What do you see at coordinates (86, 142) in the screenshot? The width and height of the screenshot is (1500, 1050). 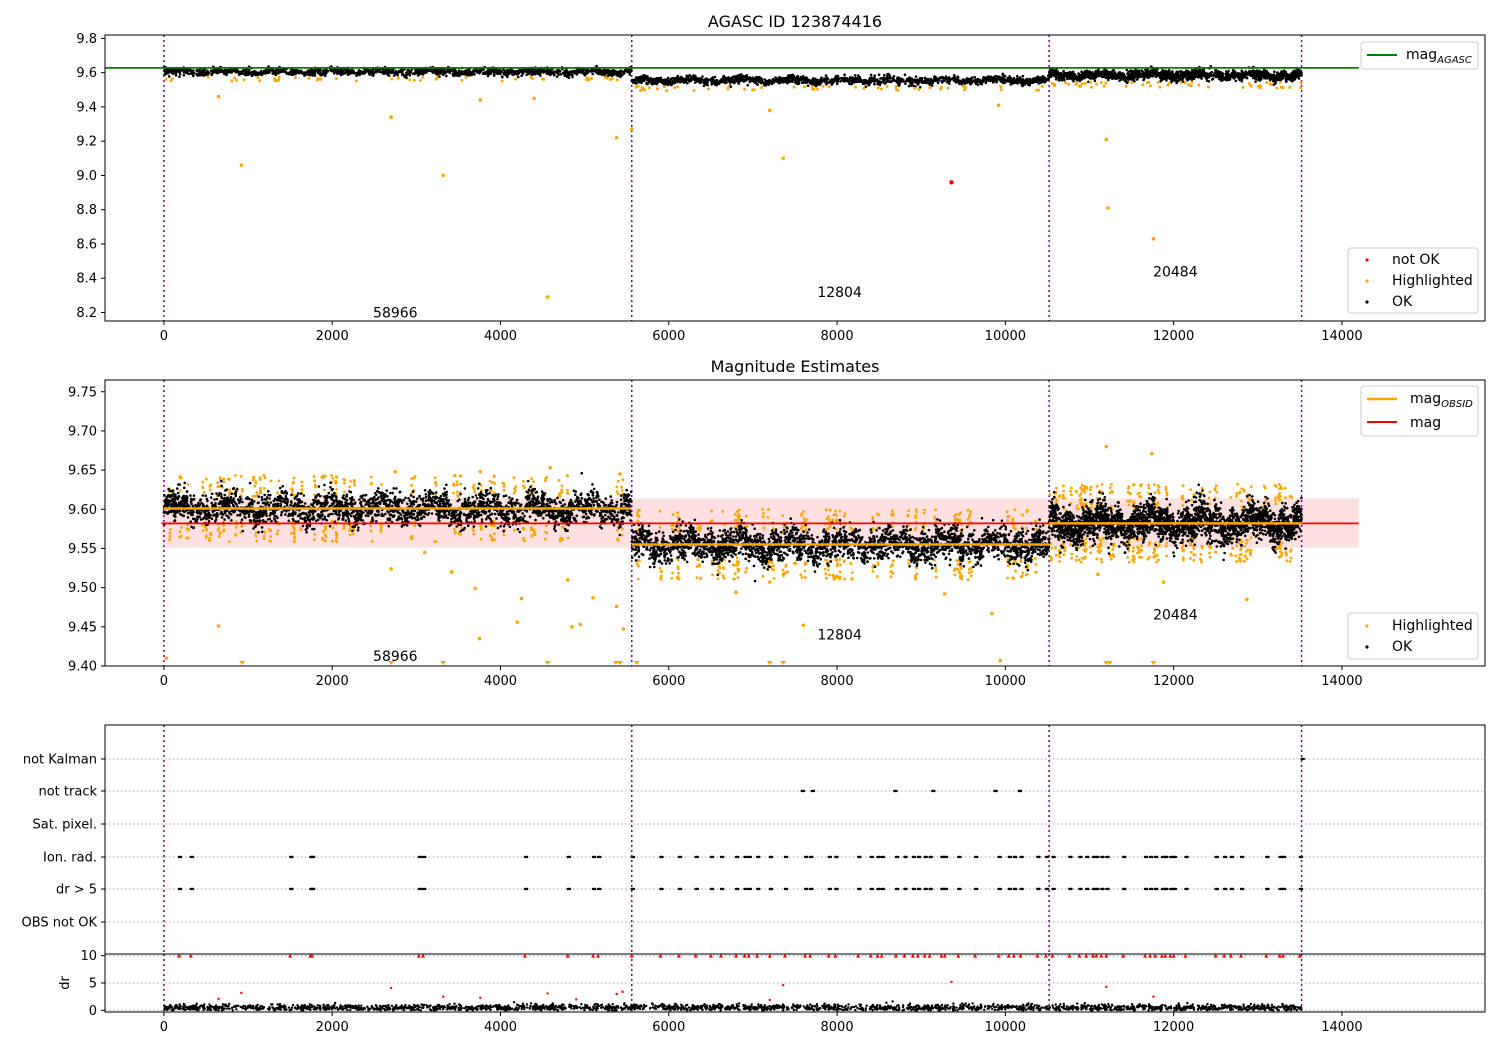 I see `y-tick-label: 9.2` at bounding box center [86, 142].